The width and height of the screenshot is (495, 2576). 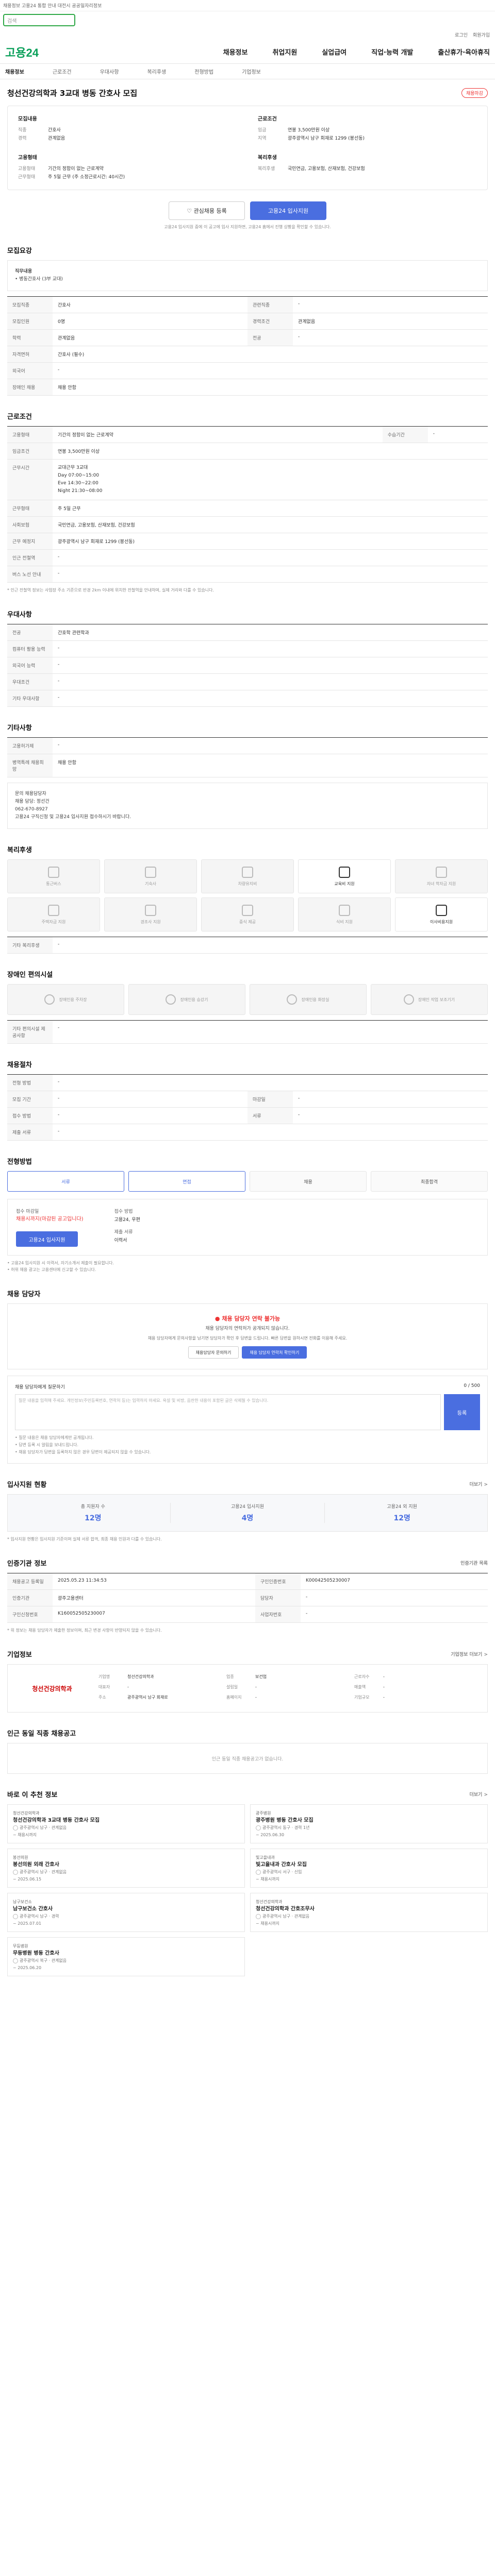 What do you see at coordinates (429, 1181) in the screenshot?
I see `process-step: 최종합격` at bounding box center [429, 1181].